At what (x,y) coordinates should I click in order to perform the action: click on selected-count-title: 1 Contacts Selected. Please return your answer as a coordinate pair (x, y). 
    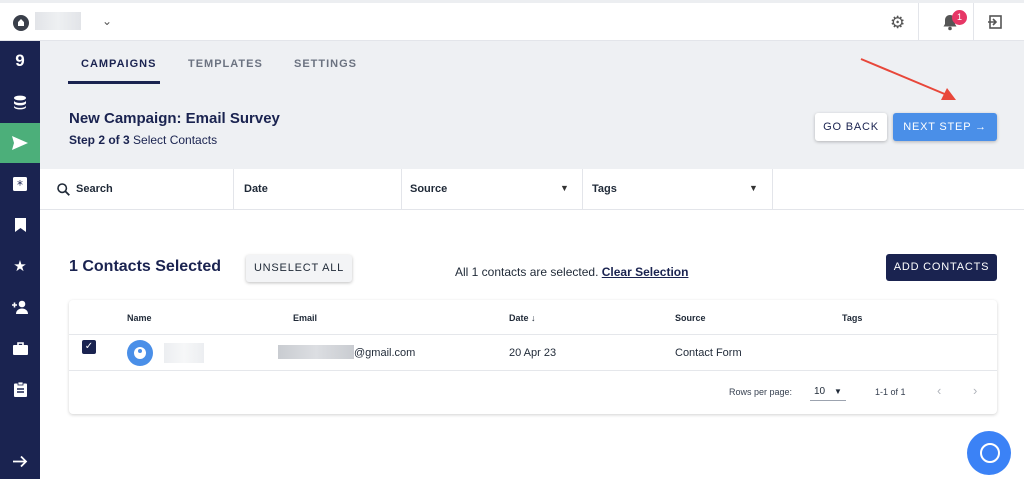
    Looking at the image, I should click on (145, 266).